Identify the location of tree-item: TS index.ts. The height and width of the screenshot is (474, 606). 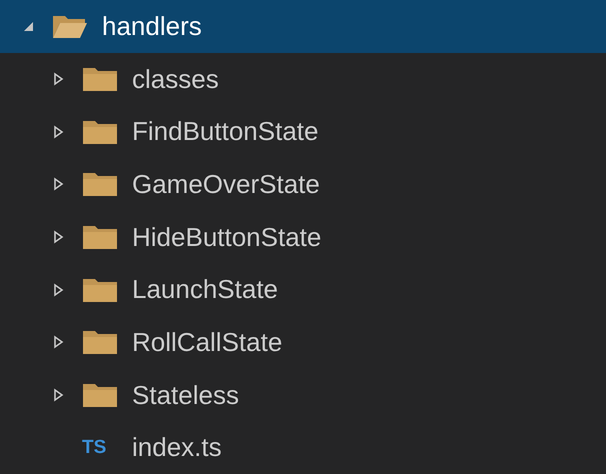
(303, 448).